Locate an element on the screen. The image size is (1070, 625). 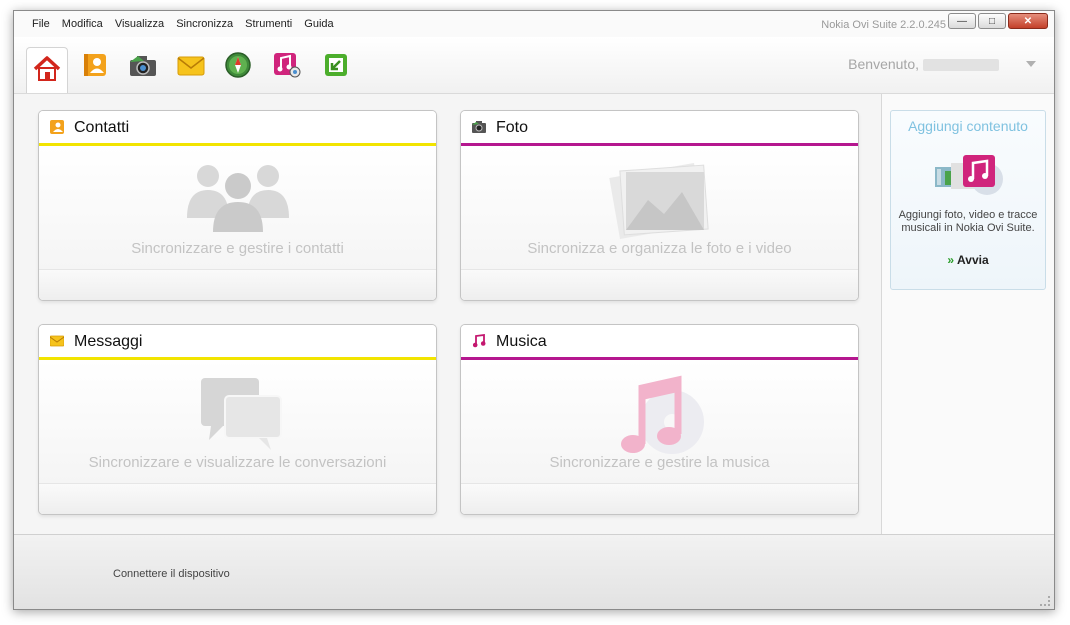
photo-stack-illustration-icon is located at coordinates (658, 201).